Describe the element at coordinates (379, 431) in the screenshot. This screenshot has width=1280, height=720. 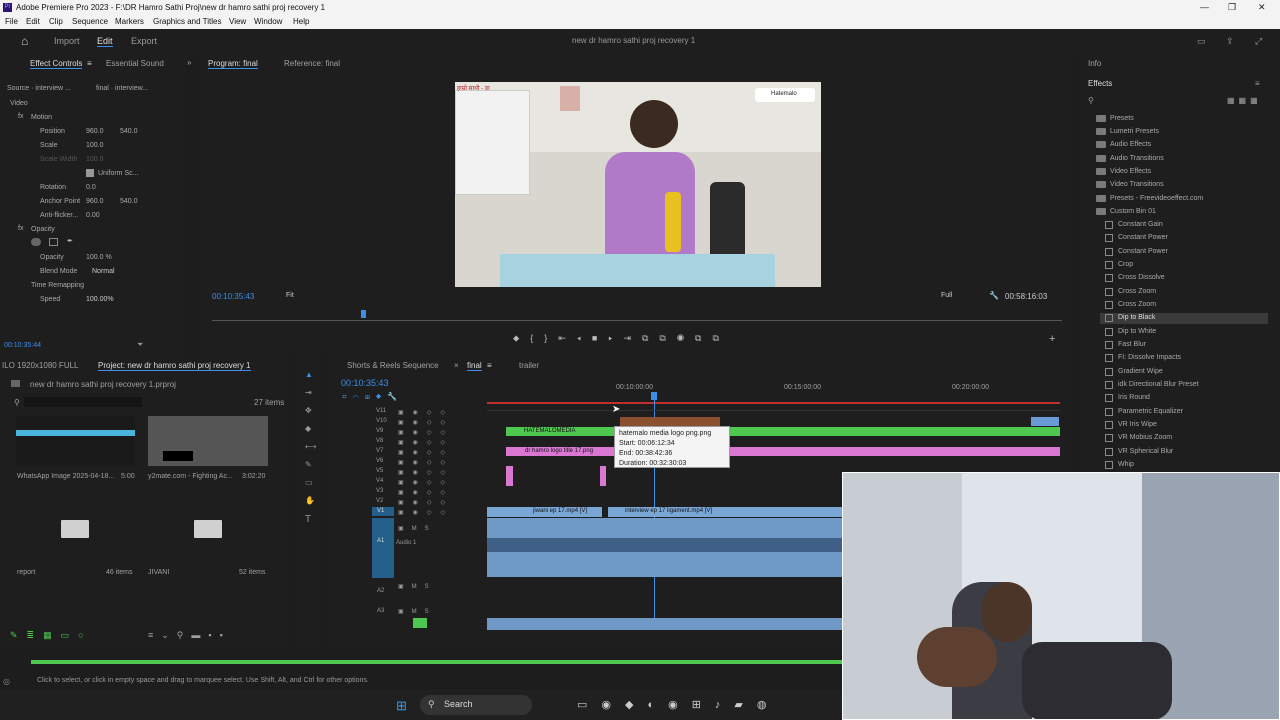
I see `track-label-v9: V9` at that location.